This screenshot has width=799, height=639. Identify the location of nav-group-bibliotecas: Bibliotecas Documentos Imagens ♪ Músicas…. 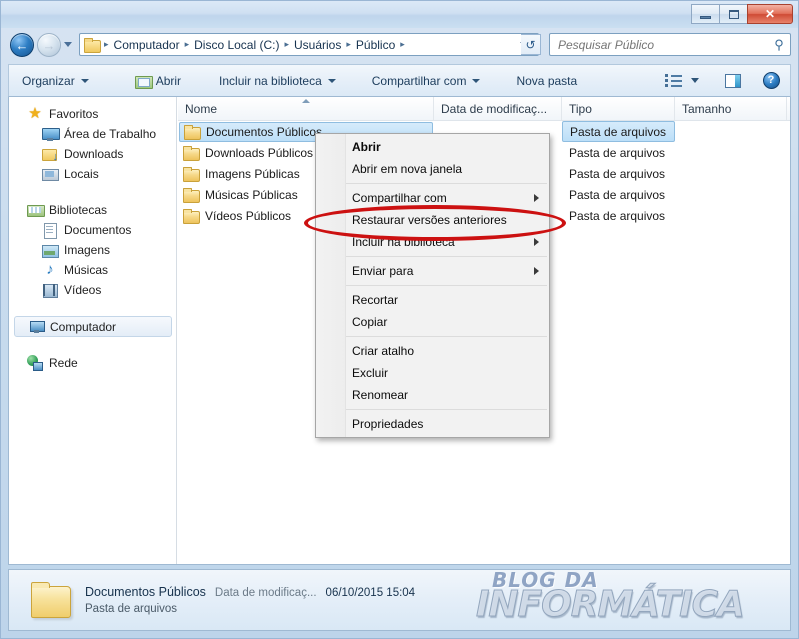
(92, 250).